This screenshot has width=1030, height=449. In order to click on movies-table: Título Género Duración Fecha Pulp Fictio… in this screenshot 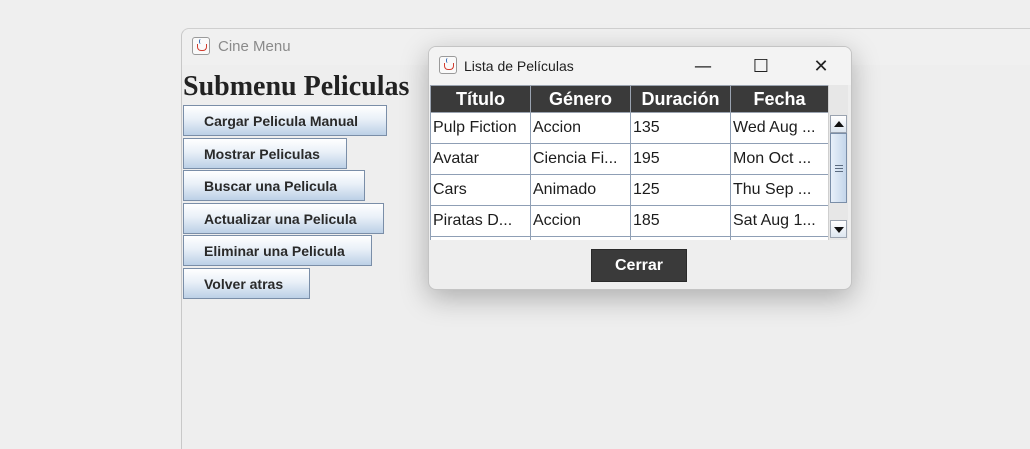, I will do `click(629, 162)`.